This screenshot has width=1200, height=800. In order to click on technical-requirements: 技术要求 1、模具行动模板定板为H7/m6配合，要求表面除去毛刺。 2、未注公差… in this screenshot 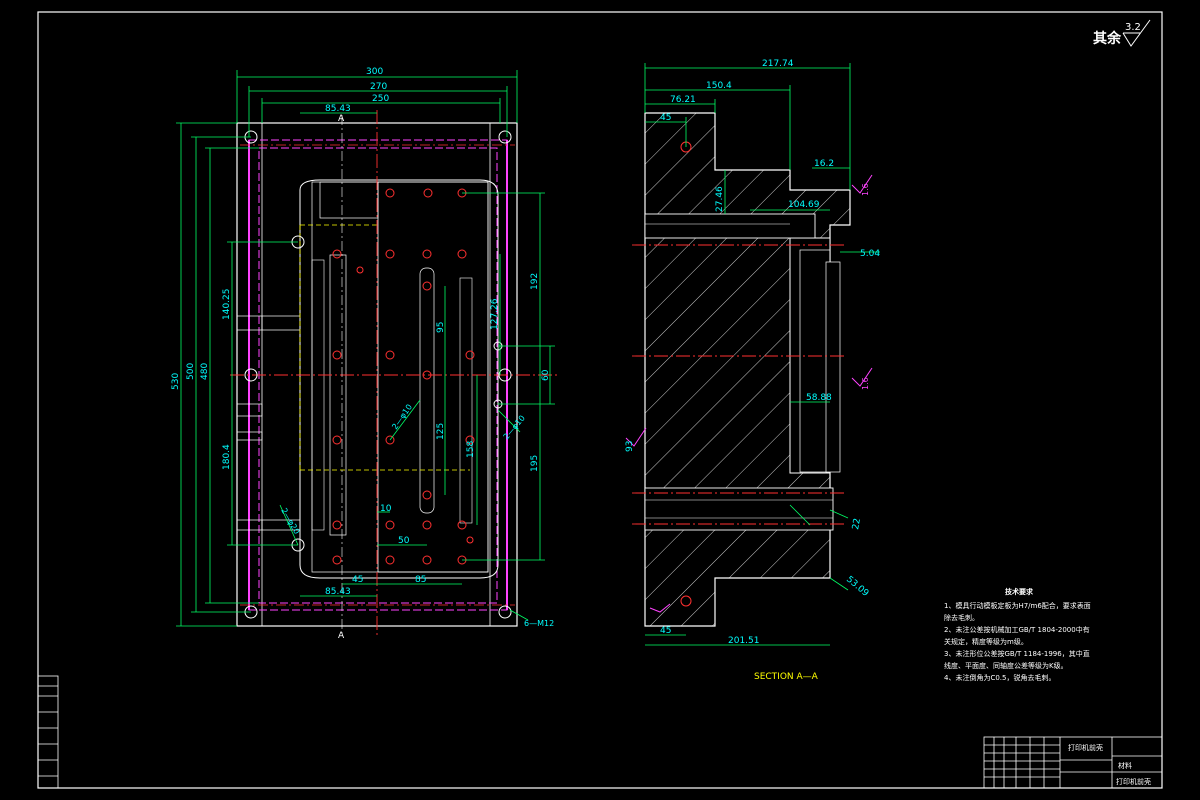, I will do `click(1019, 635)`.